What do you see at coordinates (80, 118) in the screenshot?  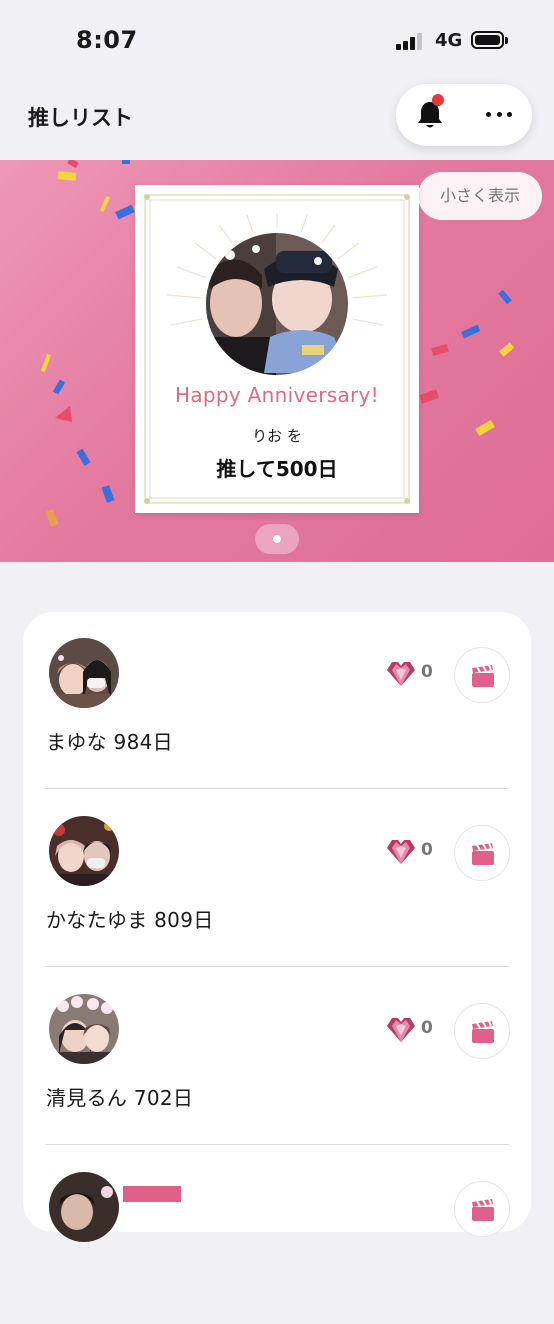 I see `page-title: 推しリスト` at bounding box center [80, 118].